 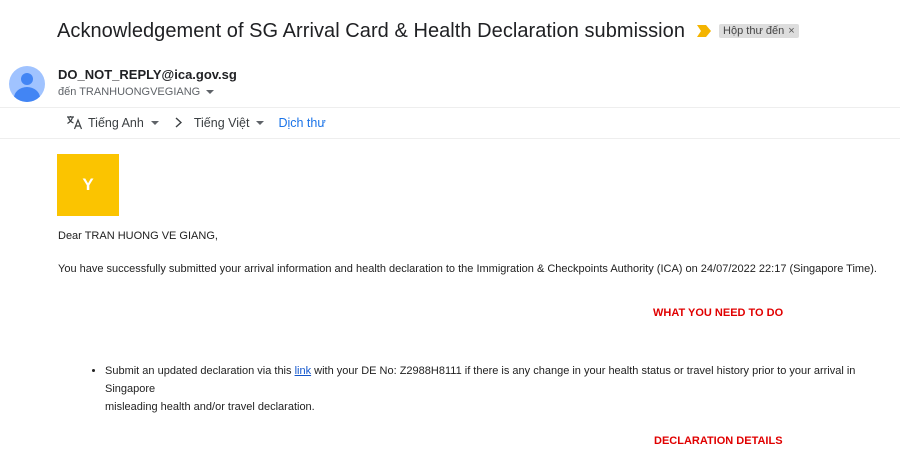 What do you see at coordinates (27, 79) in the screenshot?
I see `avatar-head` at bounding box center [27, 79].